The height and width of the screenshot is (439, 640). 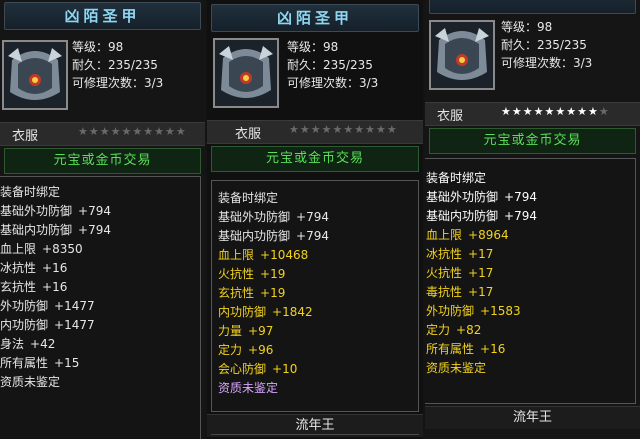 I want to click on attribute-row: 毒抗性 +17, so click(x=527, y=292).